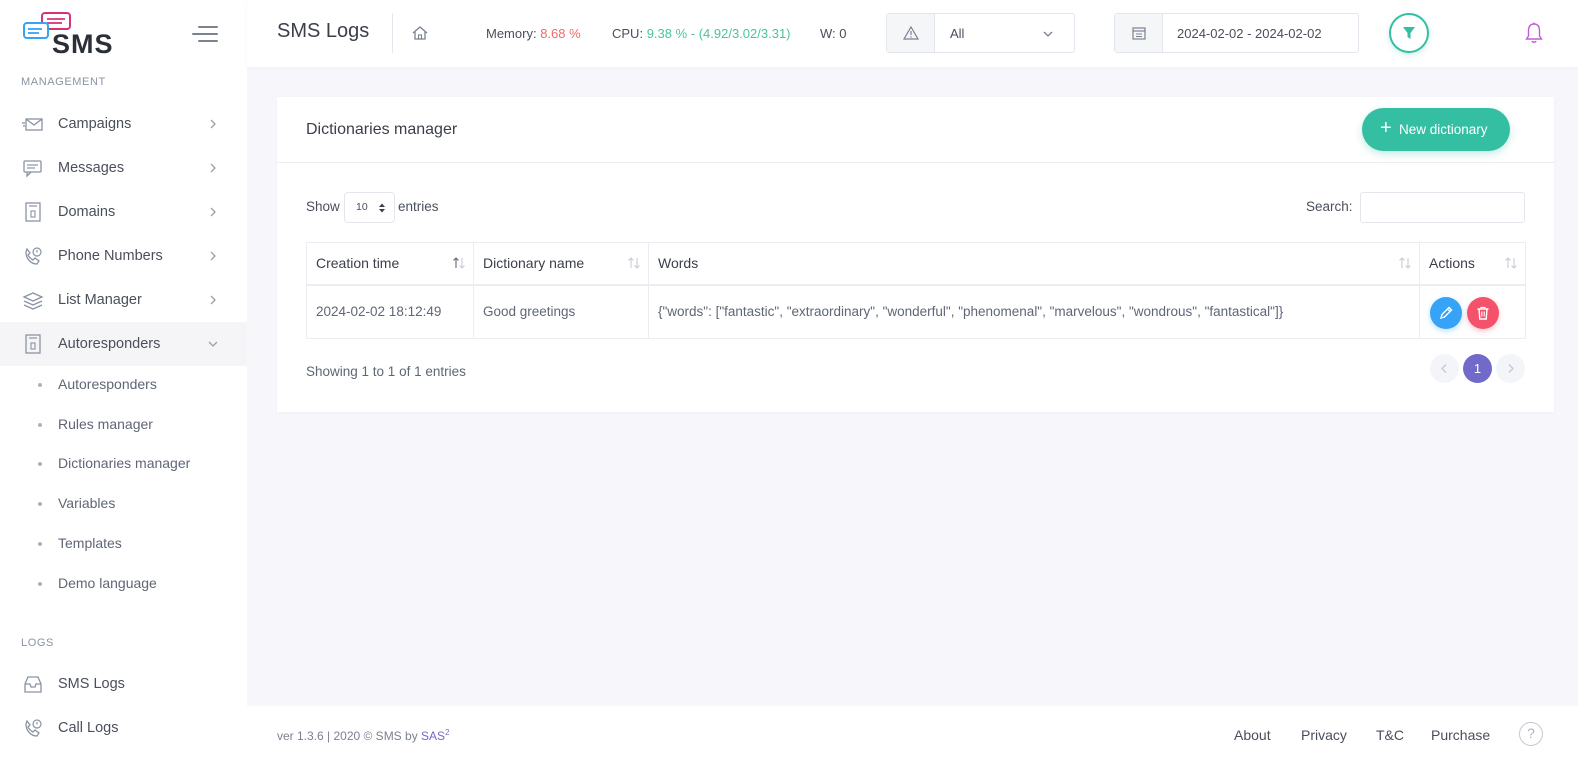 This screenshot has height=762, width=1578. I want to click on document-icon, so click(33, 212).